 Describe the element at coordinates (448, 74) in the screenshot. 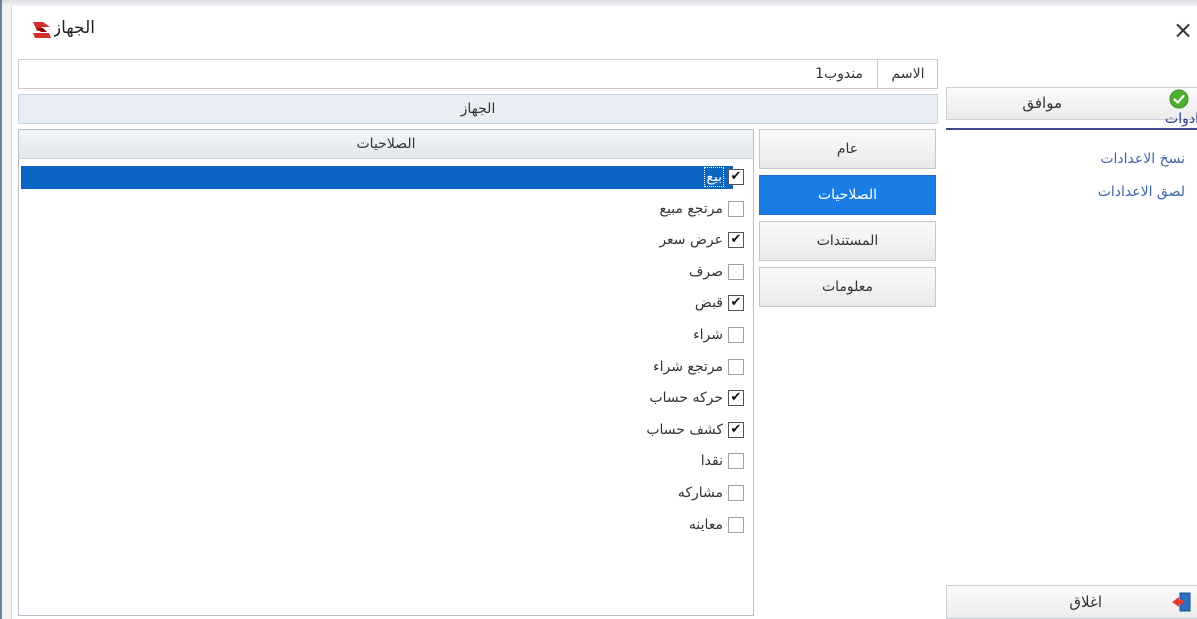

I see `name-input` at that location.